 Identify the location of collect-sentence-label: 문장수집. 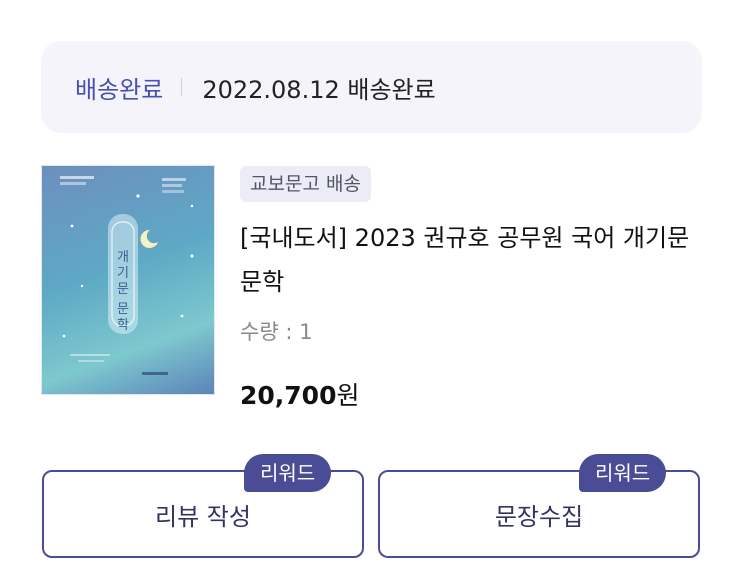
(539, 516).